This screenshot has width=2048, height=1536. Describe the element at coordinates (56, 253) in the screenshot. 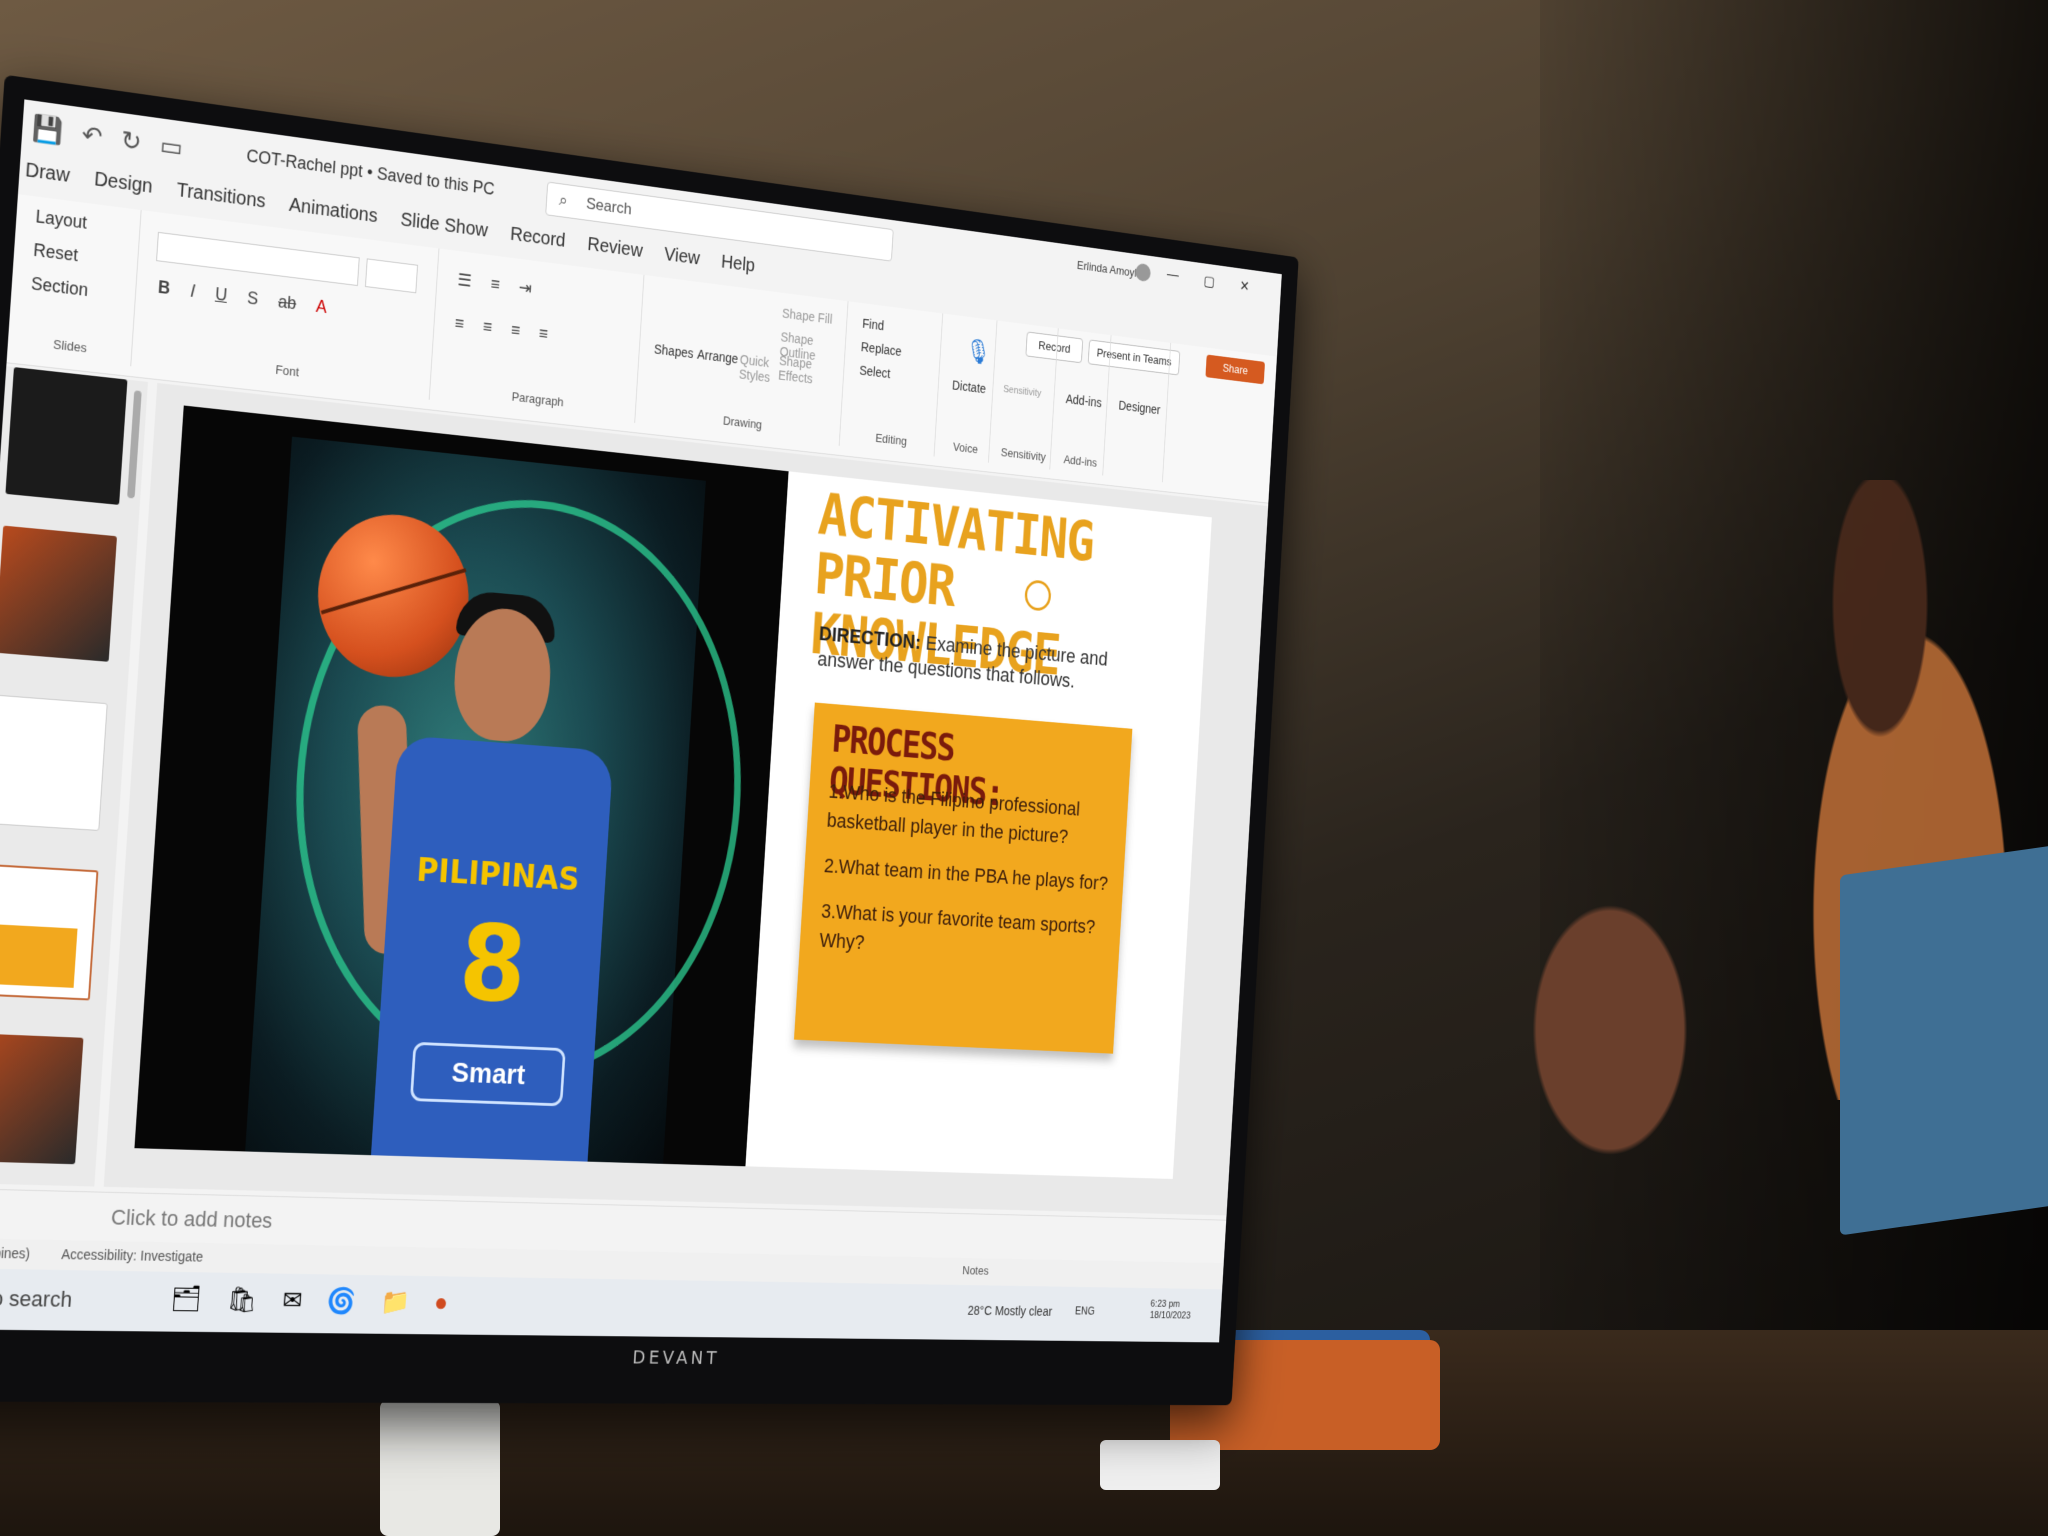

I see `reset-button: Reset` at that location.